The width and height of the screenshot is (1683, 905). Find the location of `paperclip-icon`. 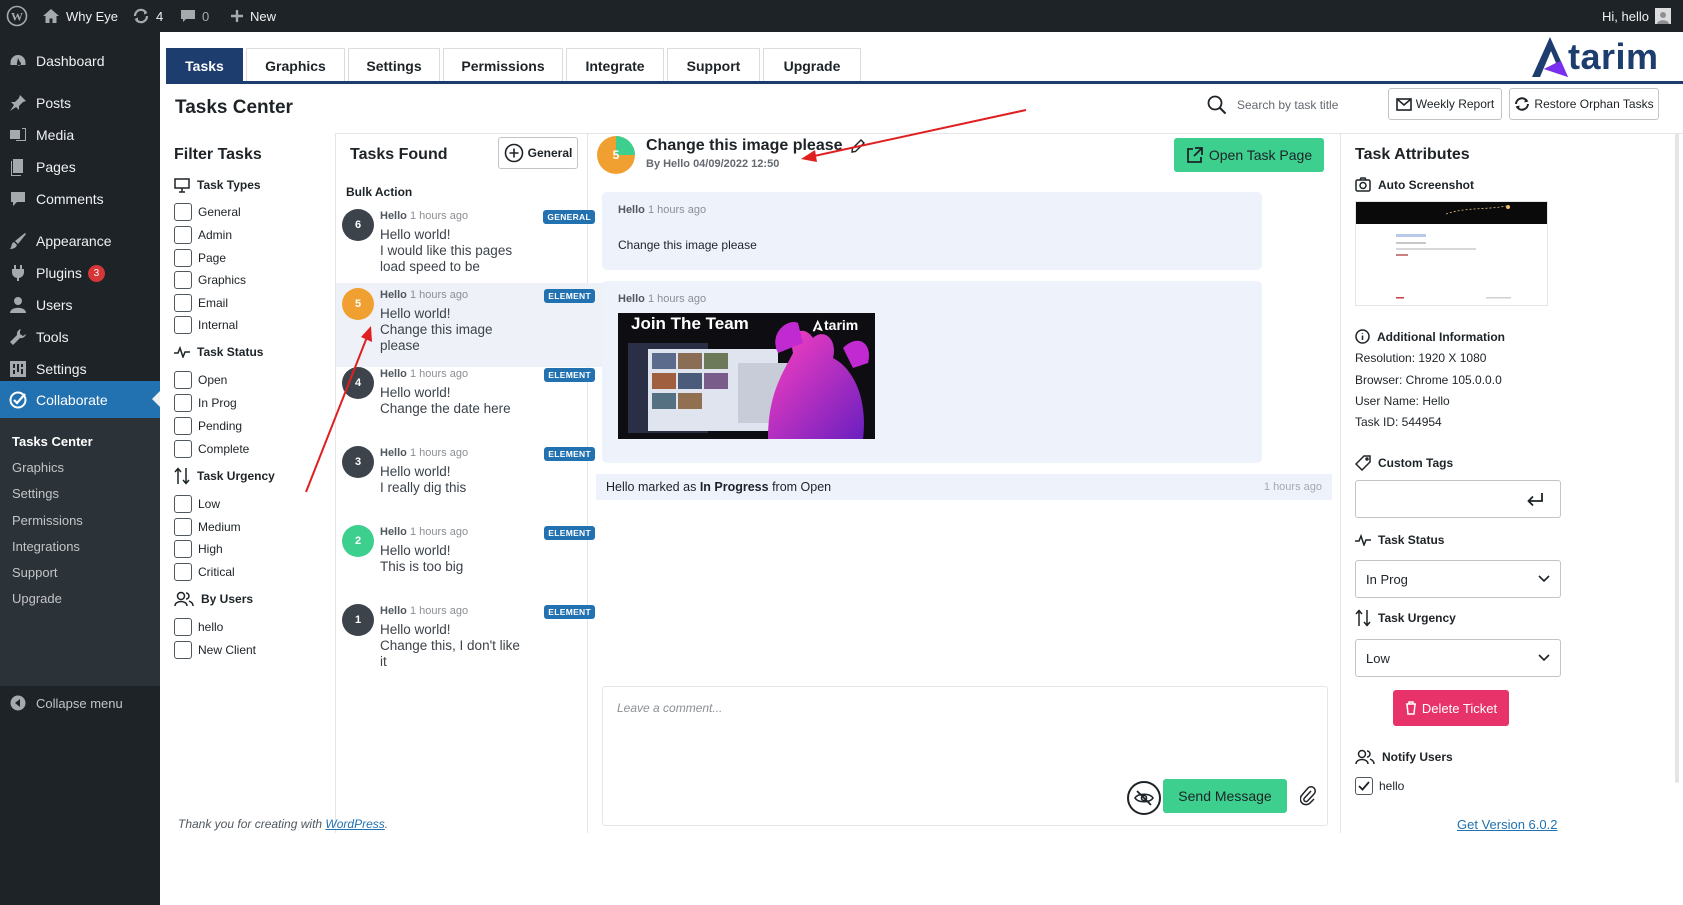

paperclip-icon is located at coordinates (1308, 796).